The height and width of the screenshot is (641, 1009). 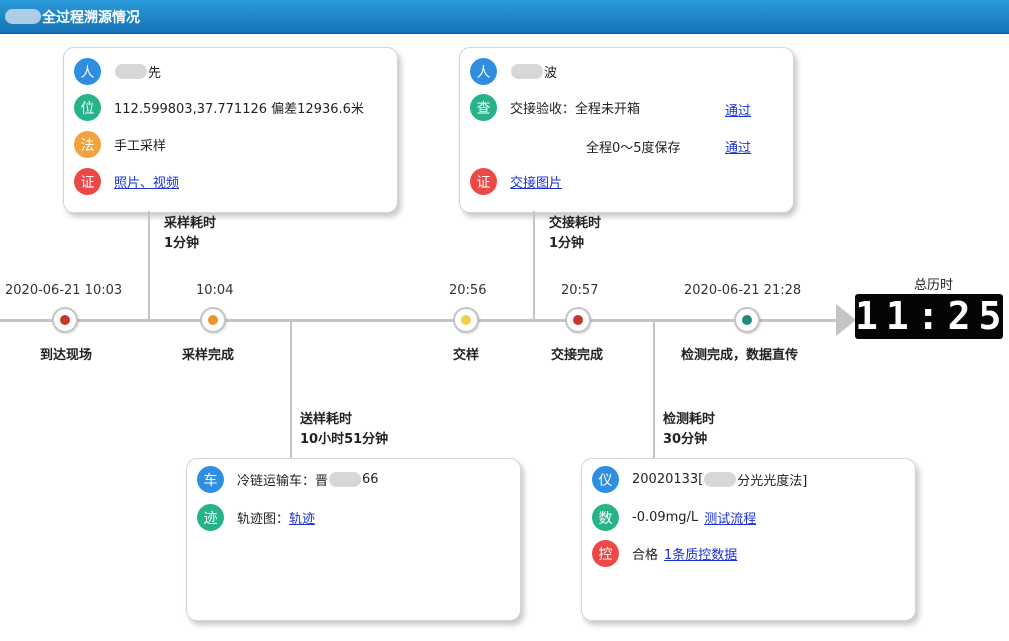 I want to click on check-result-temperature: 通过, so click(x=738, y=146).